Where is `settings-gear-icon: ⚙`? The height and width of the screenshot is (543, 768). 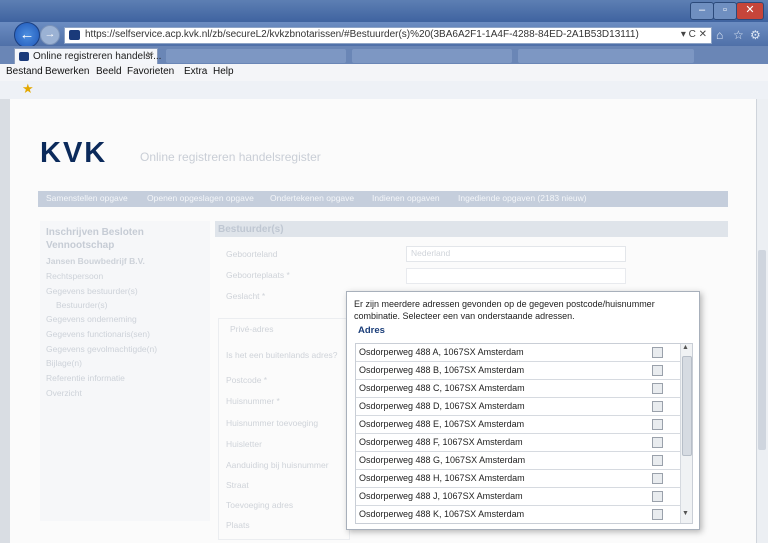
settings-gear-icon: ⚙ is located at coordinates (755, 35).